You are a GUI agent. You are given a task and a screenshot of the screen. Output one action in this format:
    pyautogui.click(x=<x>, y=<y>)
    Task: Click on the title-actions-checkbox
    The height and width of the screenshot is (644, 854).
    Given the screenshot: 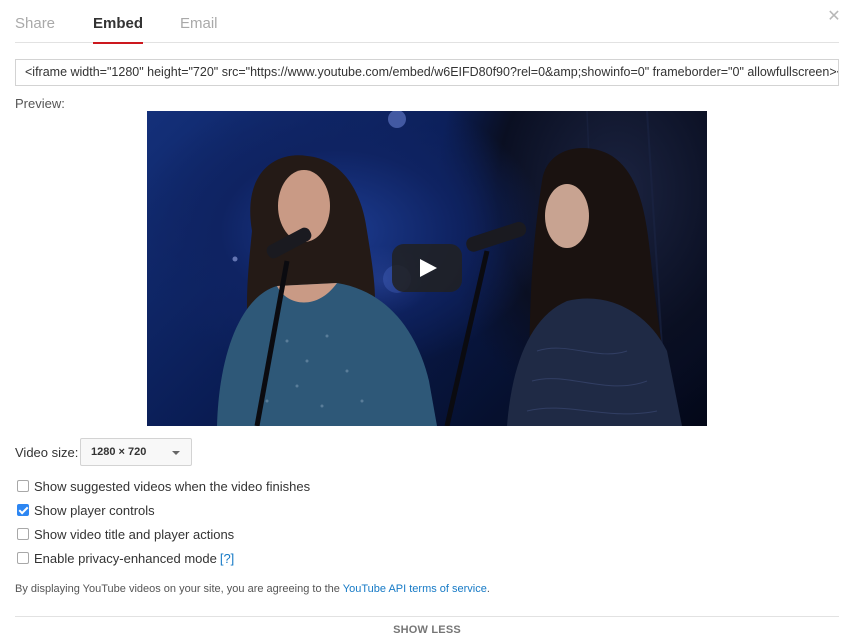 What is the action you would take?
    pyautogui.click(x=23, y=534)
    